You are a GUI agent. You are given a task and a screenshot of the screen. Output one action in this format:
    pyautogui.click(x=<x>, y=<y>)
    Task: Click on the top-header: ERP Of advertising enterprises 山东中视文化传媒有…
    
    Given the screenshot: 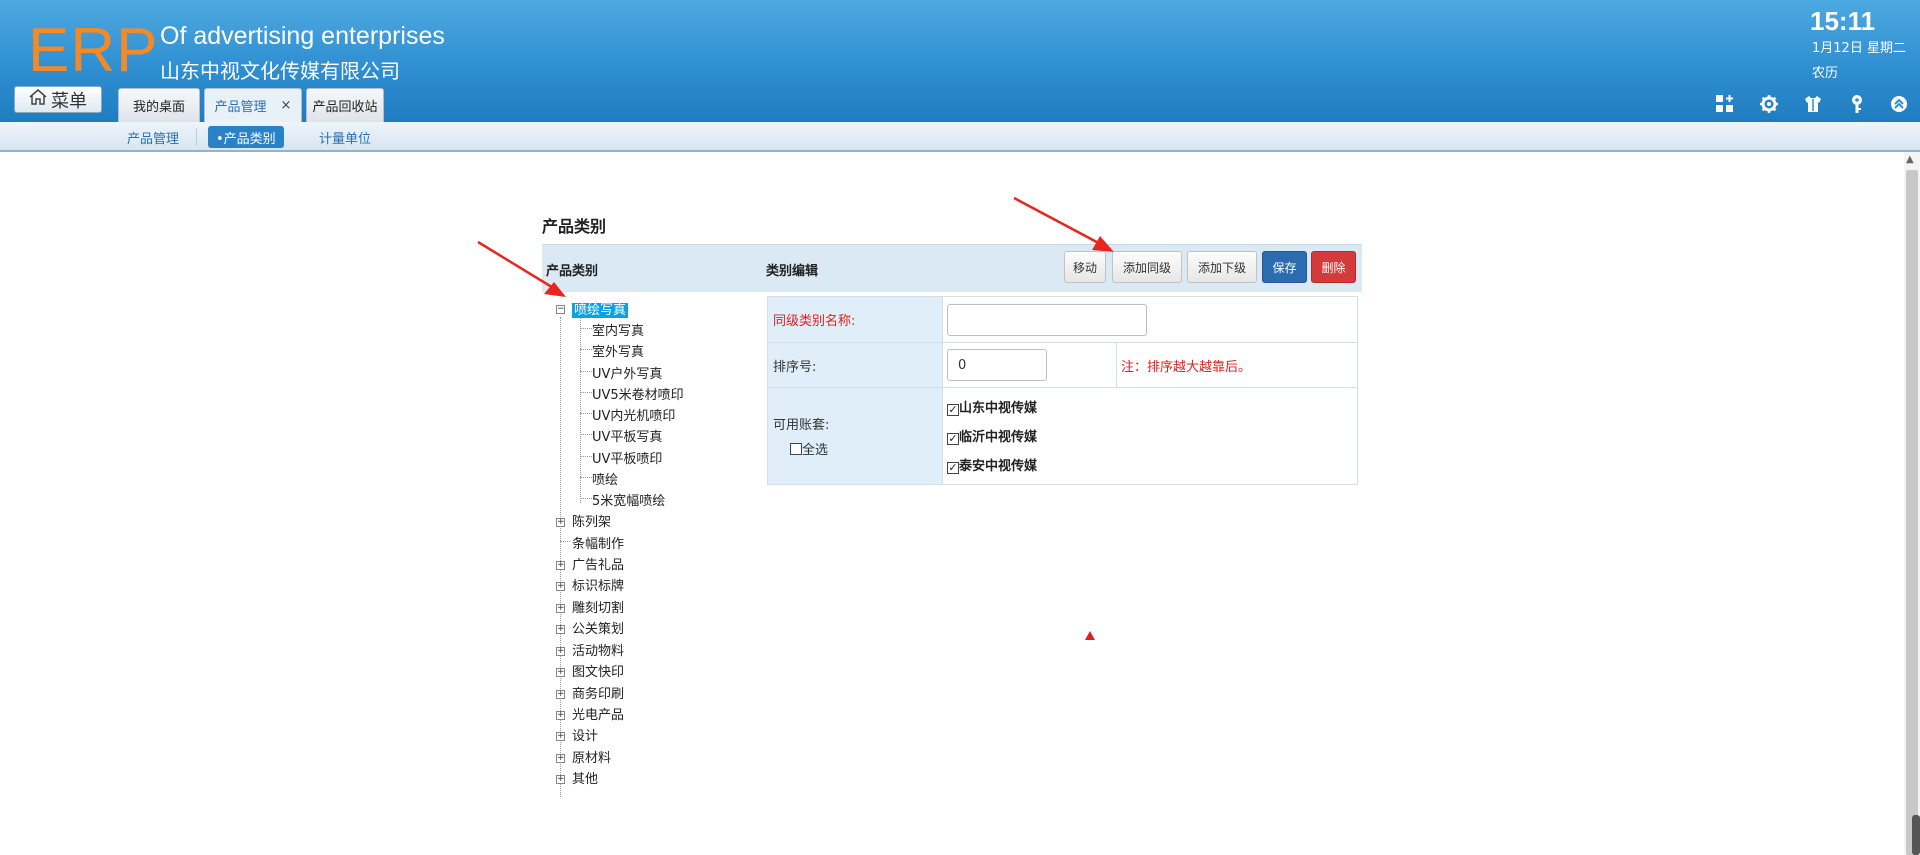 What is the action you would take?
    pyautogui.click(x=960, y=61)
    